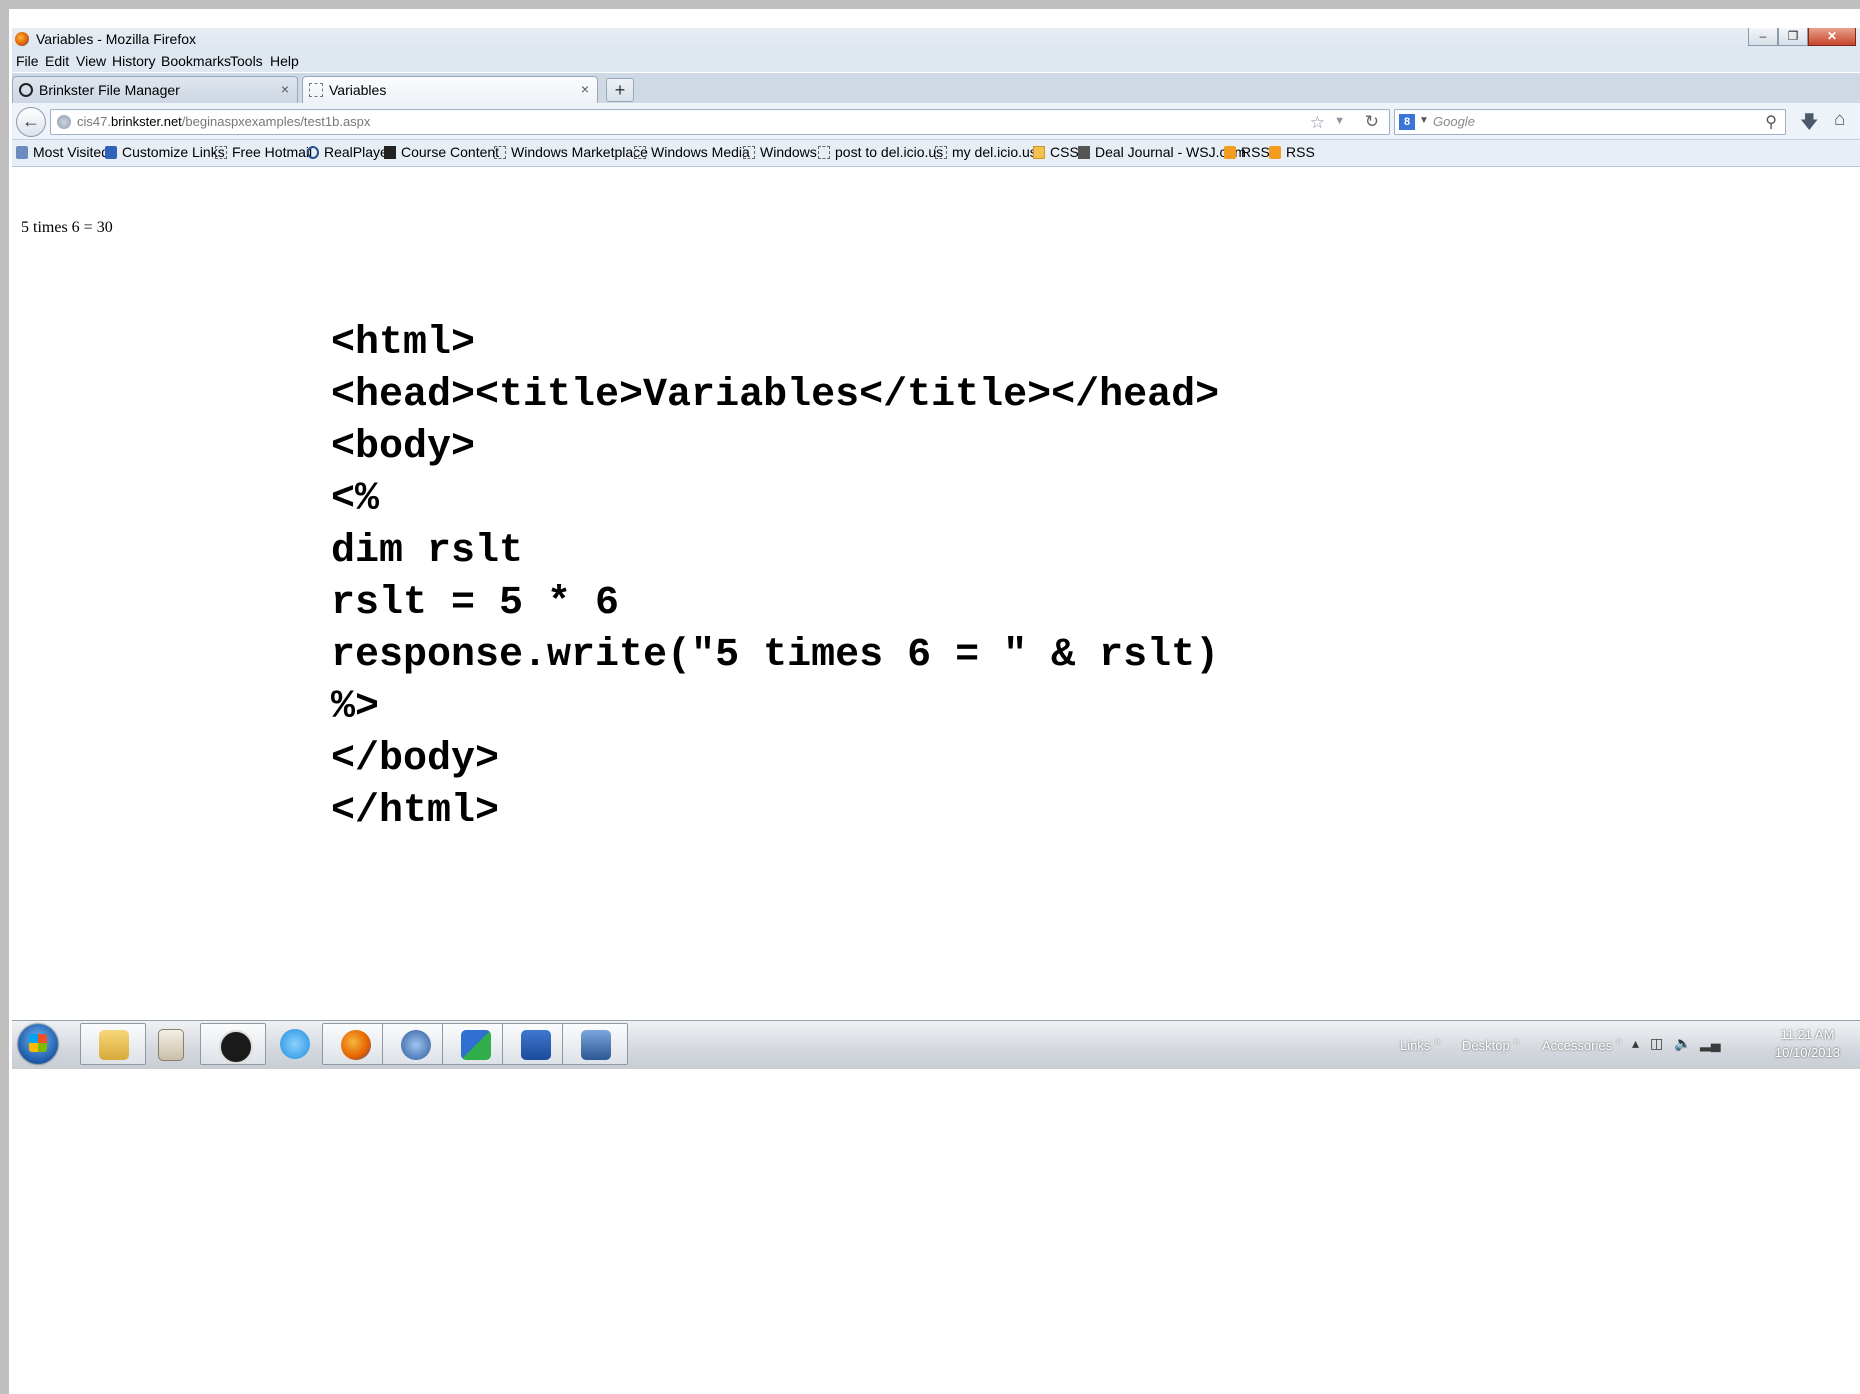  Describe the element at coordinates (1710, 1043) in the screenshot. I see `network-signal-icon: ▂▄` at that location.